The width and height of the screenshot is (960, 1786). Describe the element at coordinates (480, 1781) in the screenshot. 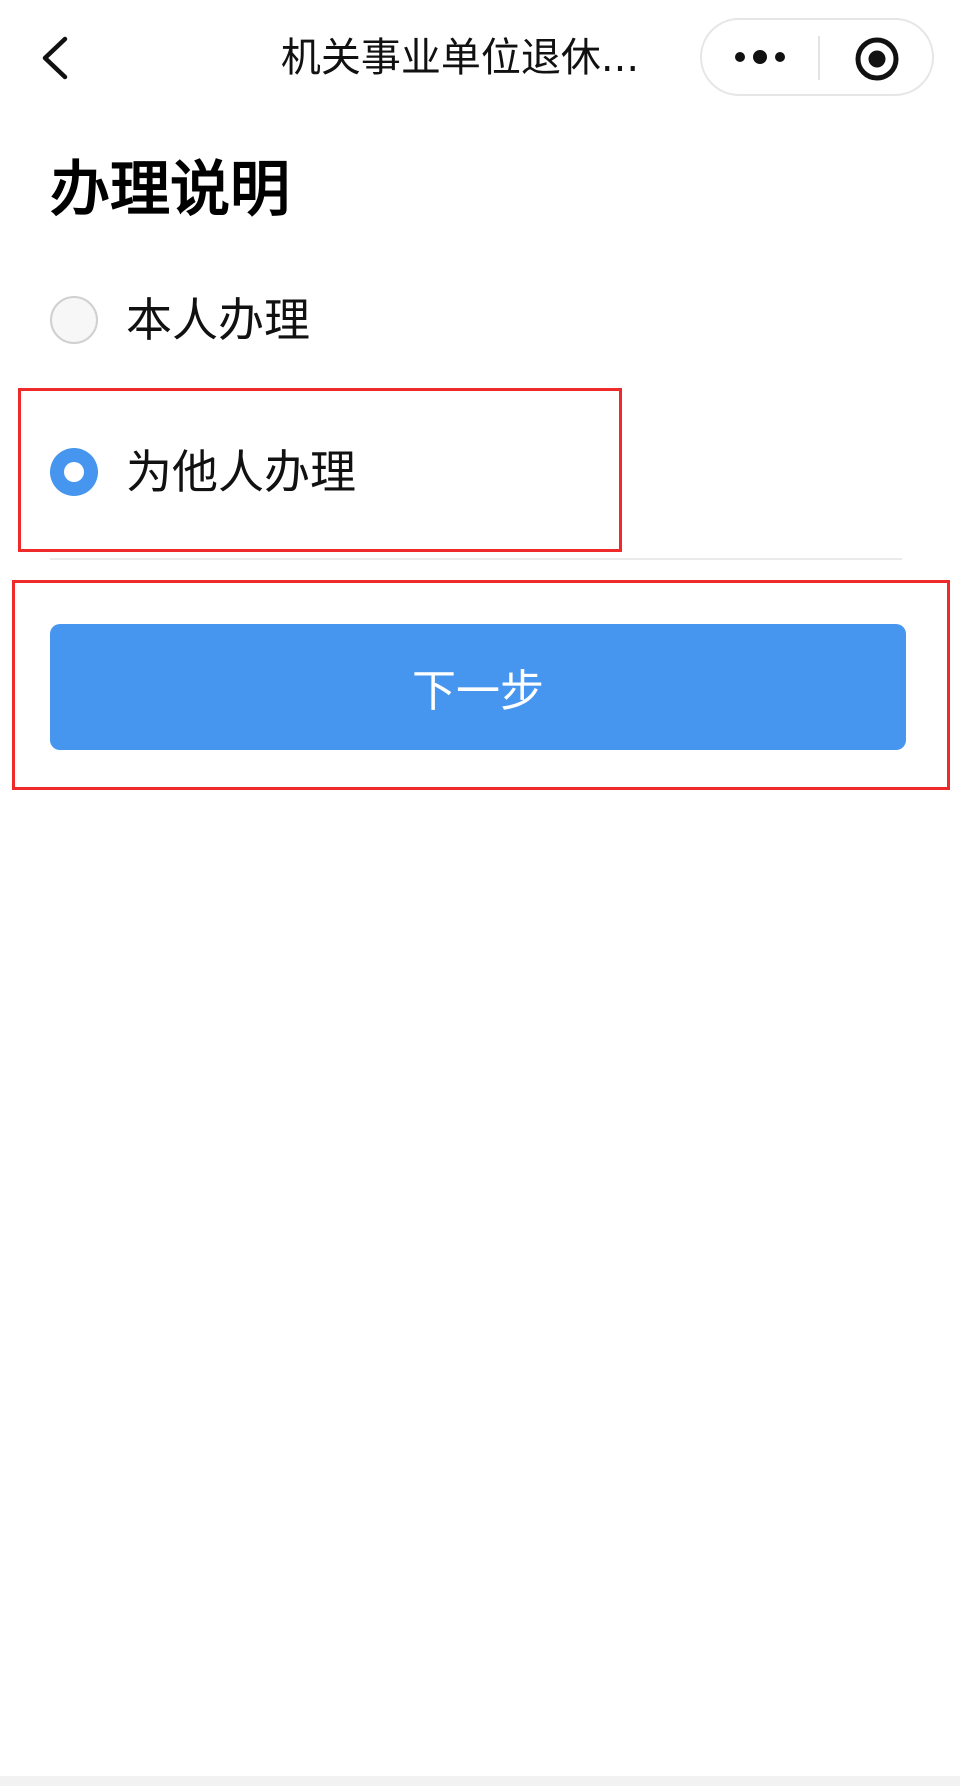

I see `bottom-strip` at that location.